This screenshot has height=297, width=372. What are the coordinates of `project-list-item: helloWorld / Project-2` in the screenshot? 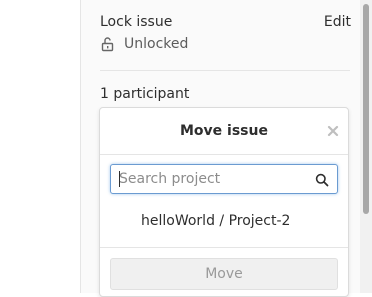 It's located at (224, 221).